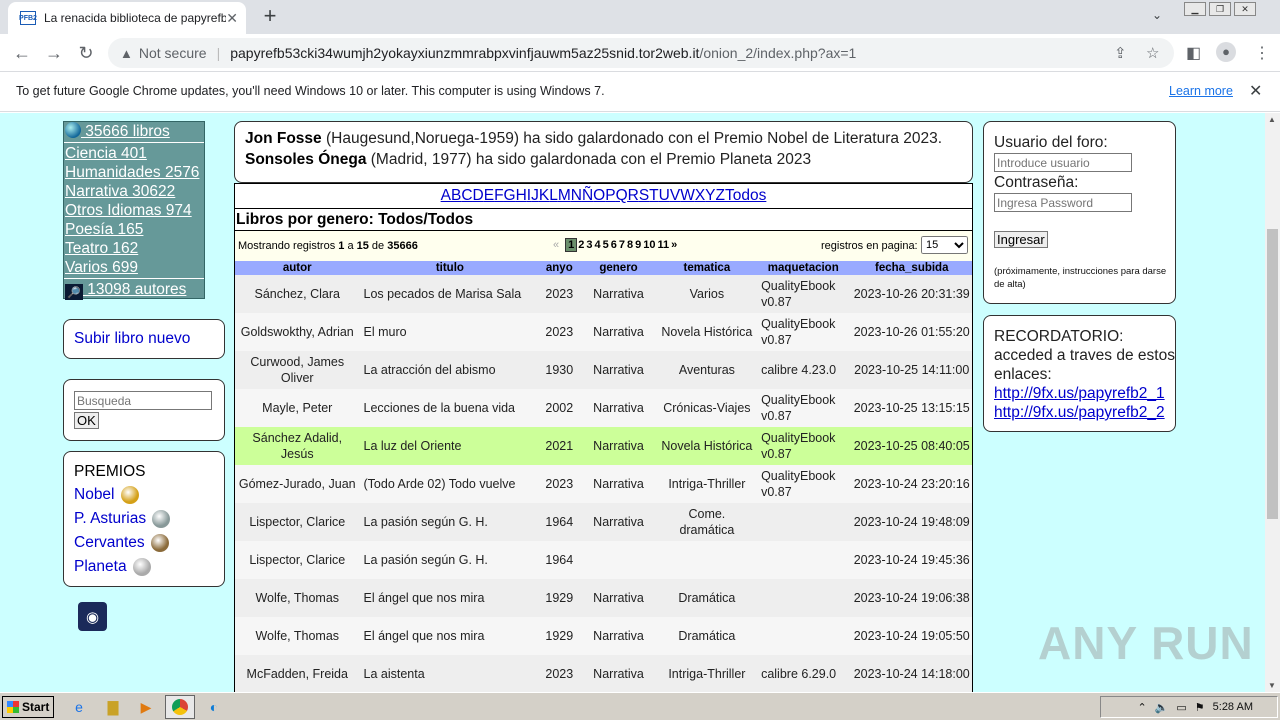  What do you see at coordinates (700, 195) in the screenshot?
I see `letter-link: X` at bounding box center [700, 195].